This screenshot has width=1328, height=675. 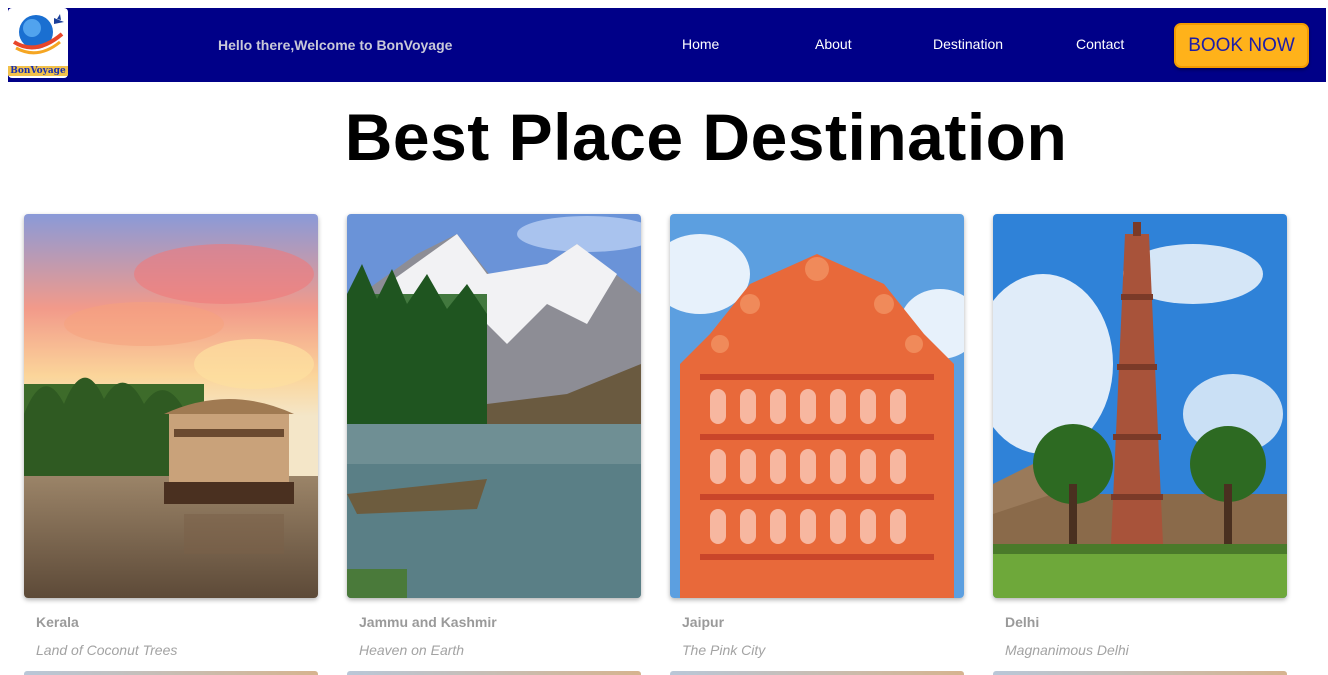 I want to click on destination-name: Jaipur, so click(x=703, y=622).